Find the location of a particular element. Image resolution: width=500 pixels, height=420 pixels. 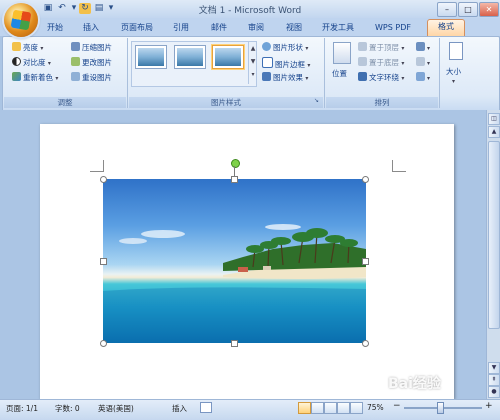

select-browse-object-icon: ● is located at coordinates (494, 392).